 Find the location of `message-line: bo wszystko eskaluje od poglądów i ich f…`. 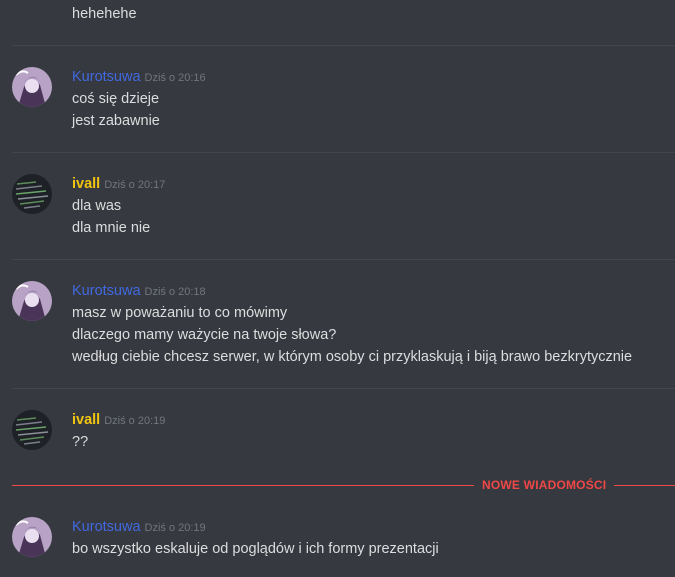

message-line: bo wszystko eskaluje od poglądów i ich f… is located at coordinates (255, 549).